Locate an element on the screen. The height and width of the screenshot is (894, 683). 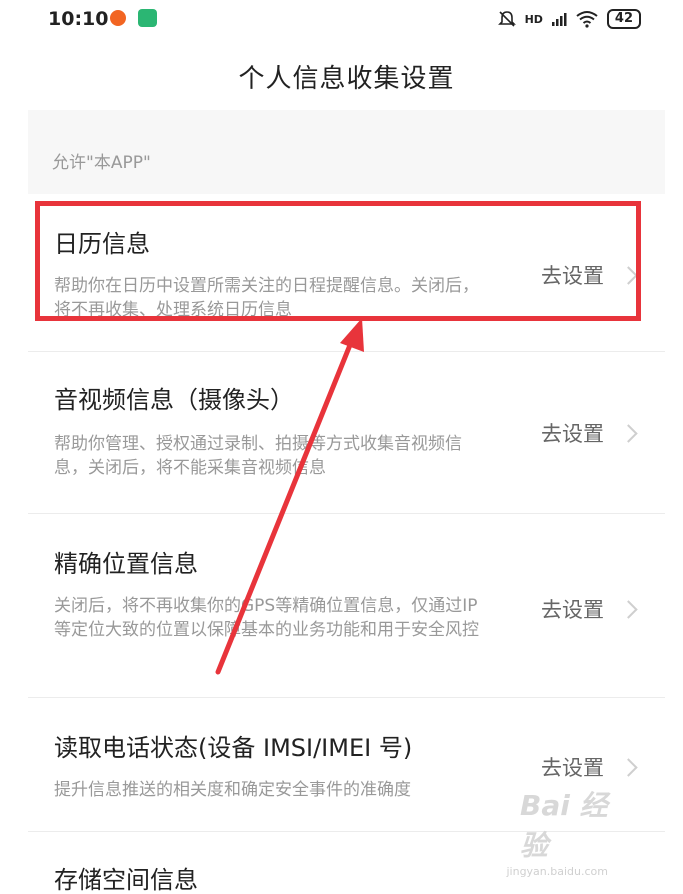
baidu-watermark: Bai 经验 jingyan.baidu.com is located at coordinates (583, 833).